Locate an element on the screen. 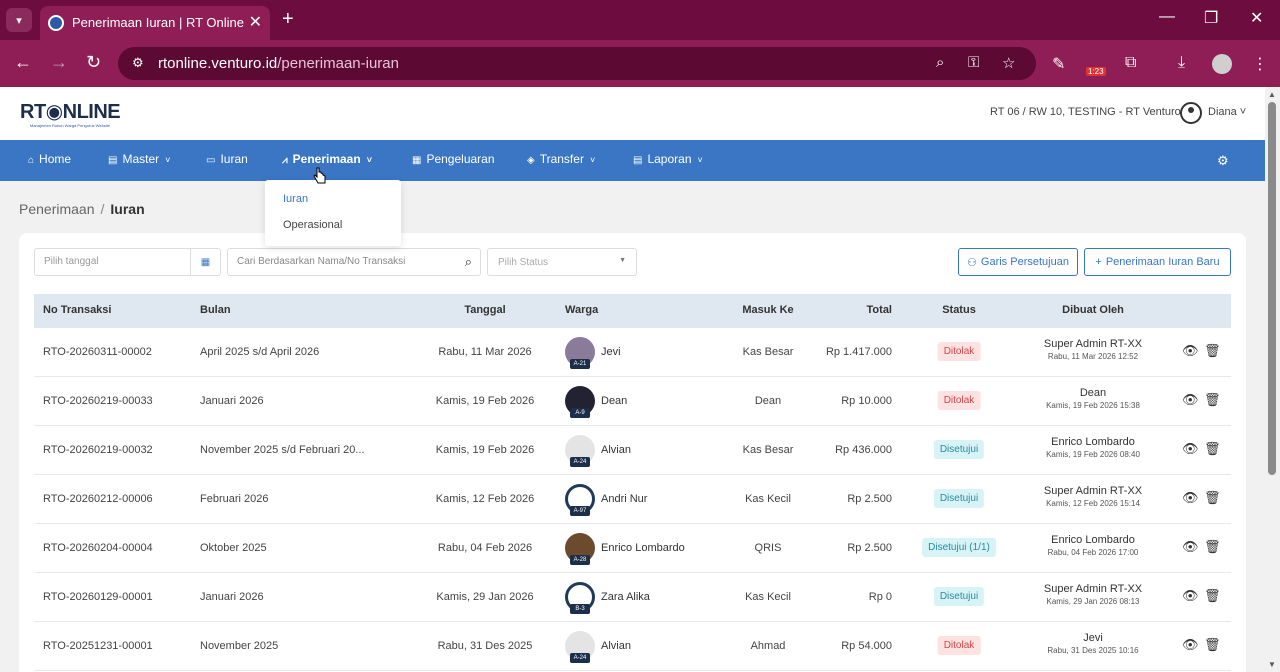 The image size is (1280, 672). timer-extension-icon: 1:23 is located at coordinates (1097, 64).